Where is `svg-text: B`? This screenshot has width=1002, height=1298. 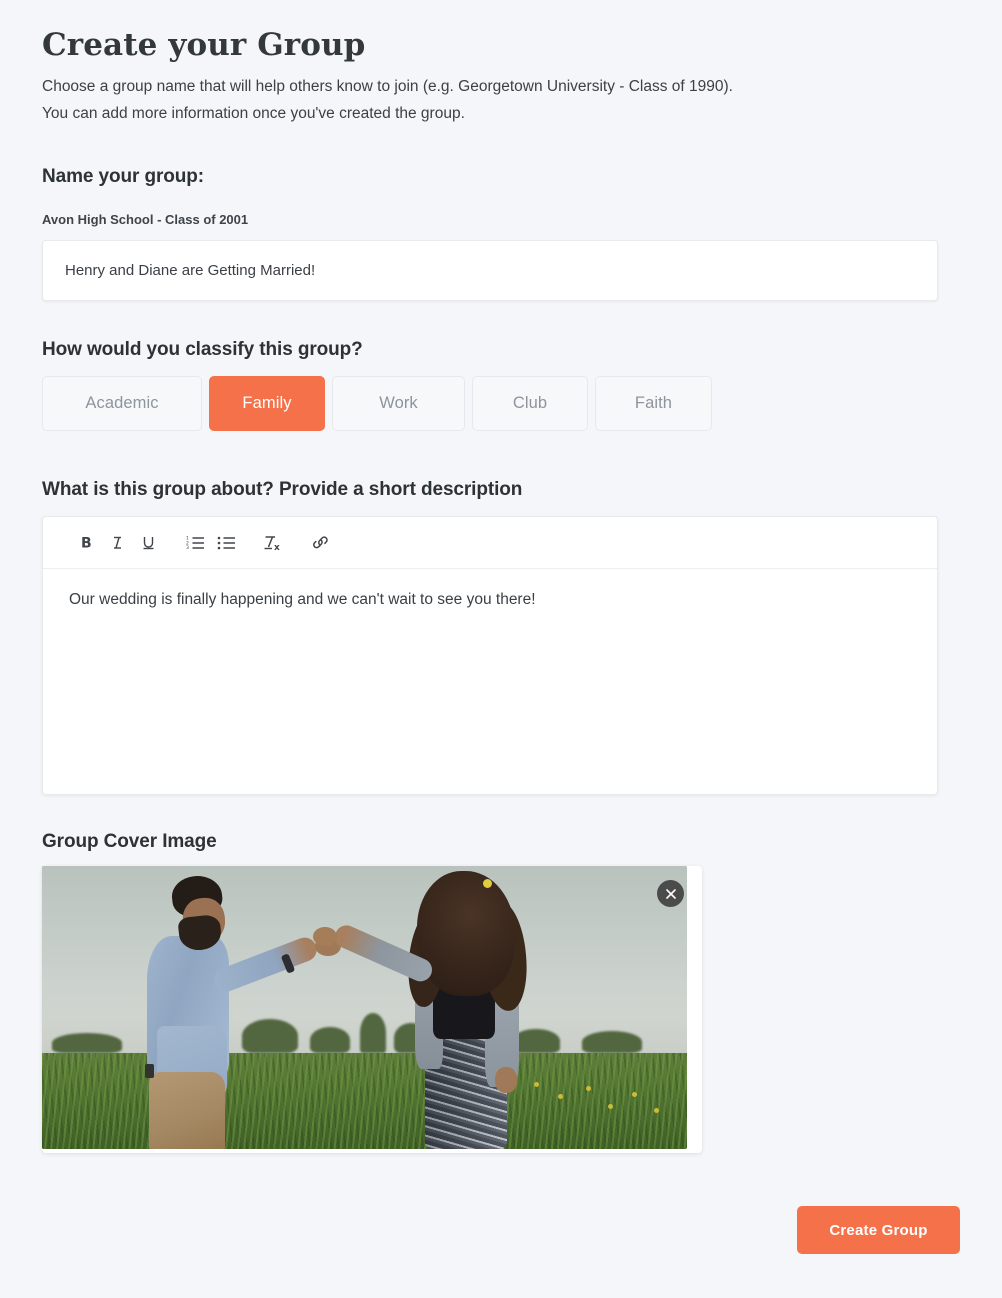
svg-text: B is located at coordinates (86, 544).